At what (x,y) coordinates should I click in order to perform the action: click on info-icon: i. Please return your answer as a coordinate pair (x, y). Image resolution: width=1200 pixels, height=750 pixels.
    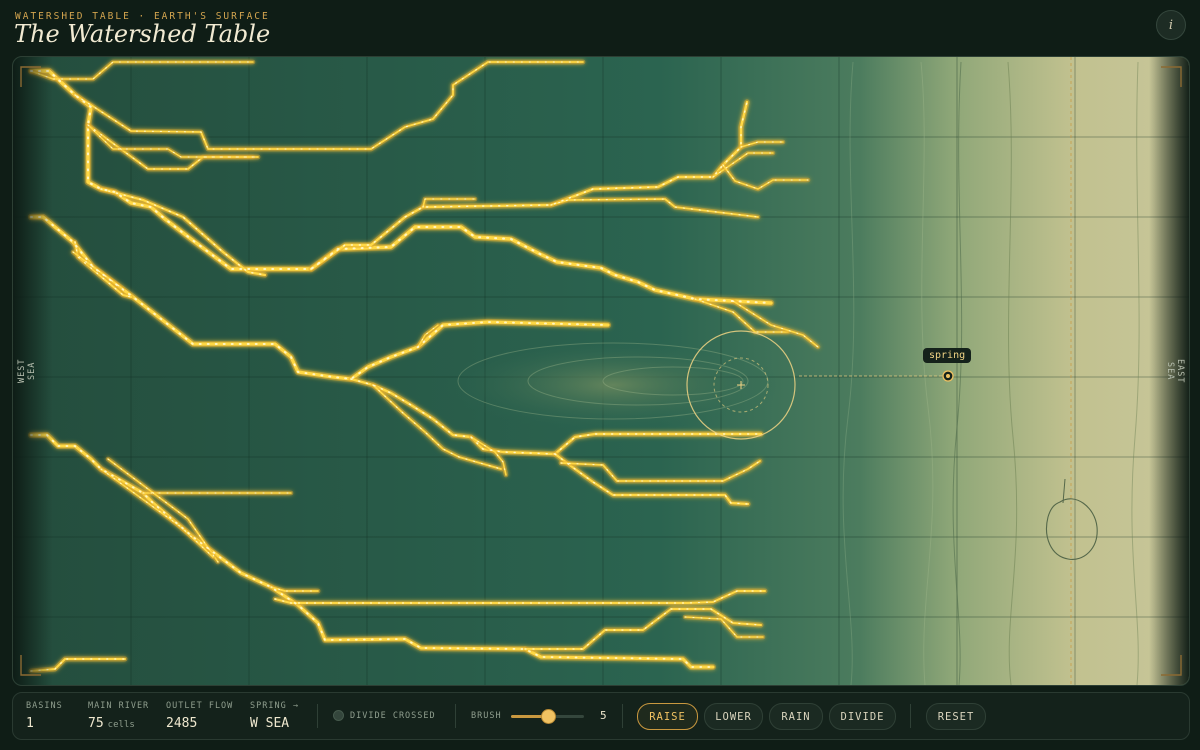
    Looking at the image, I should click on (1171, 25).